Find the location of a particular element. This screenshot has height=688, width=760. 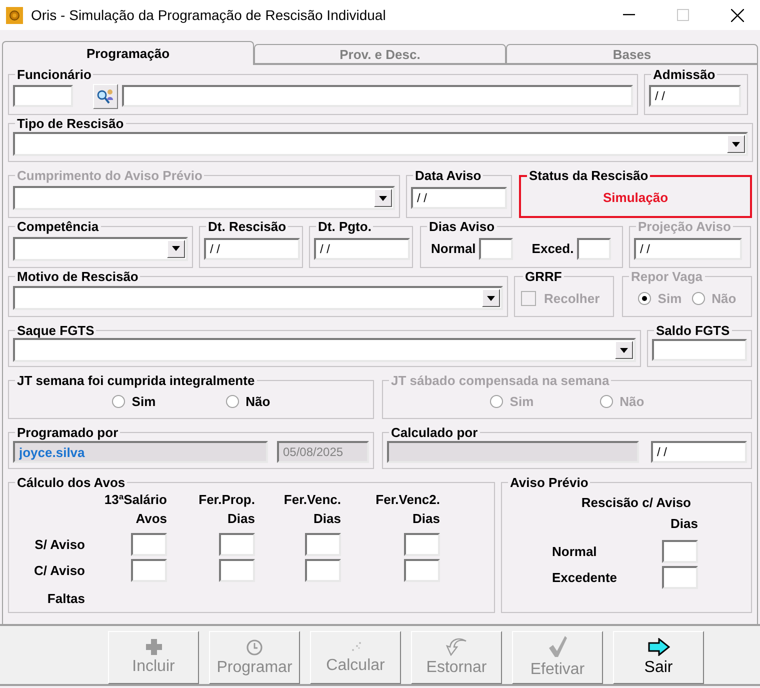

group-label: Repor Vaga is located at coordinates (667, 276).